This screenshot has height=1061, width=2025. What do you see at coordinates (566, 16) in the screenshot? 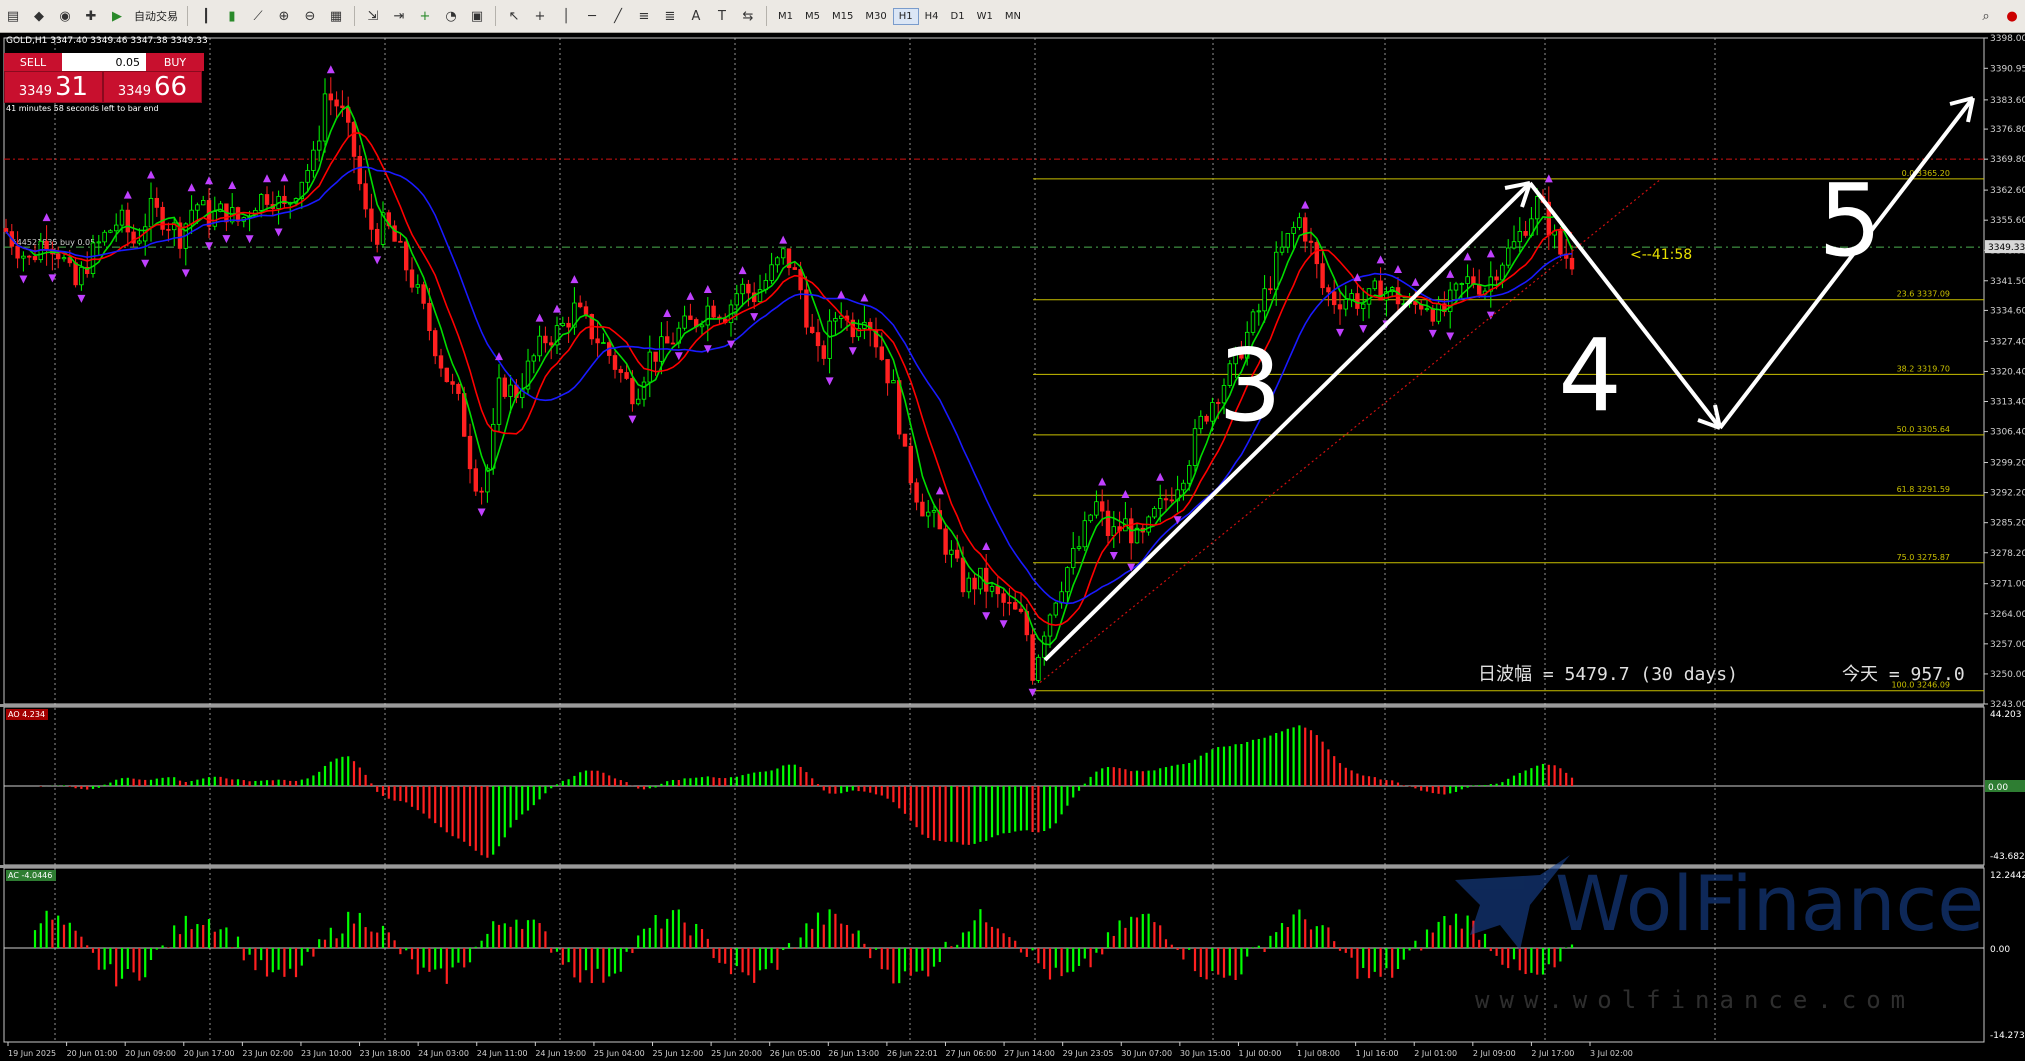
I see `vertical-line-icon: │` at bounding box center [566, 16].